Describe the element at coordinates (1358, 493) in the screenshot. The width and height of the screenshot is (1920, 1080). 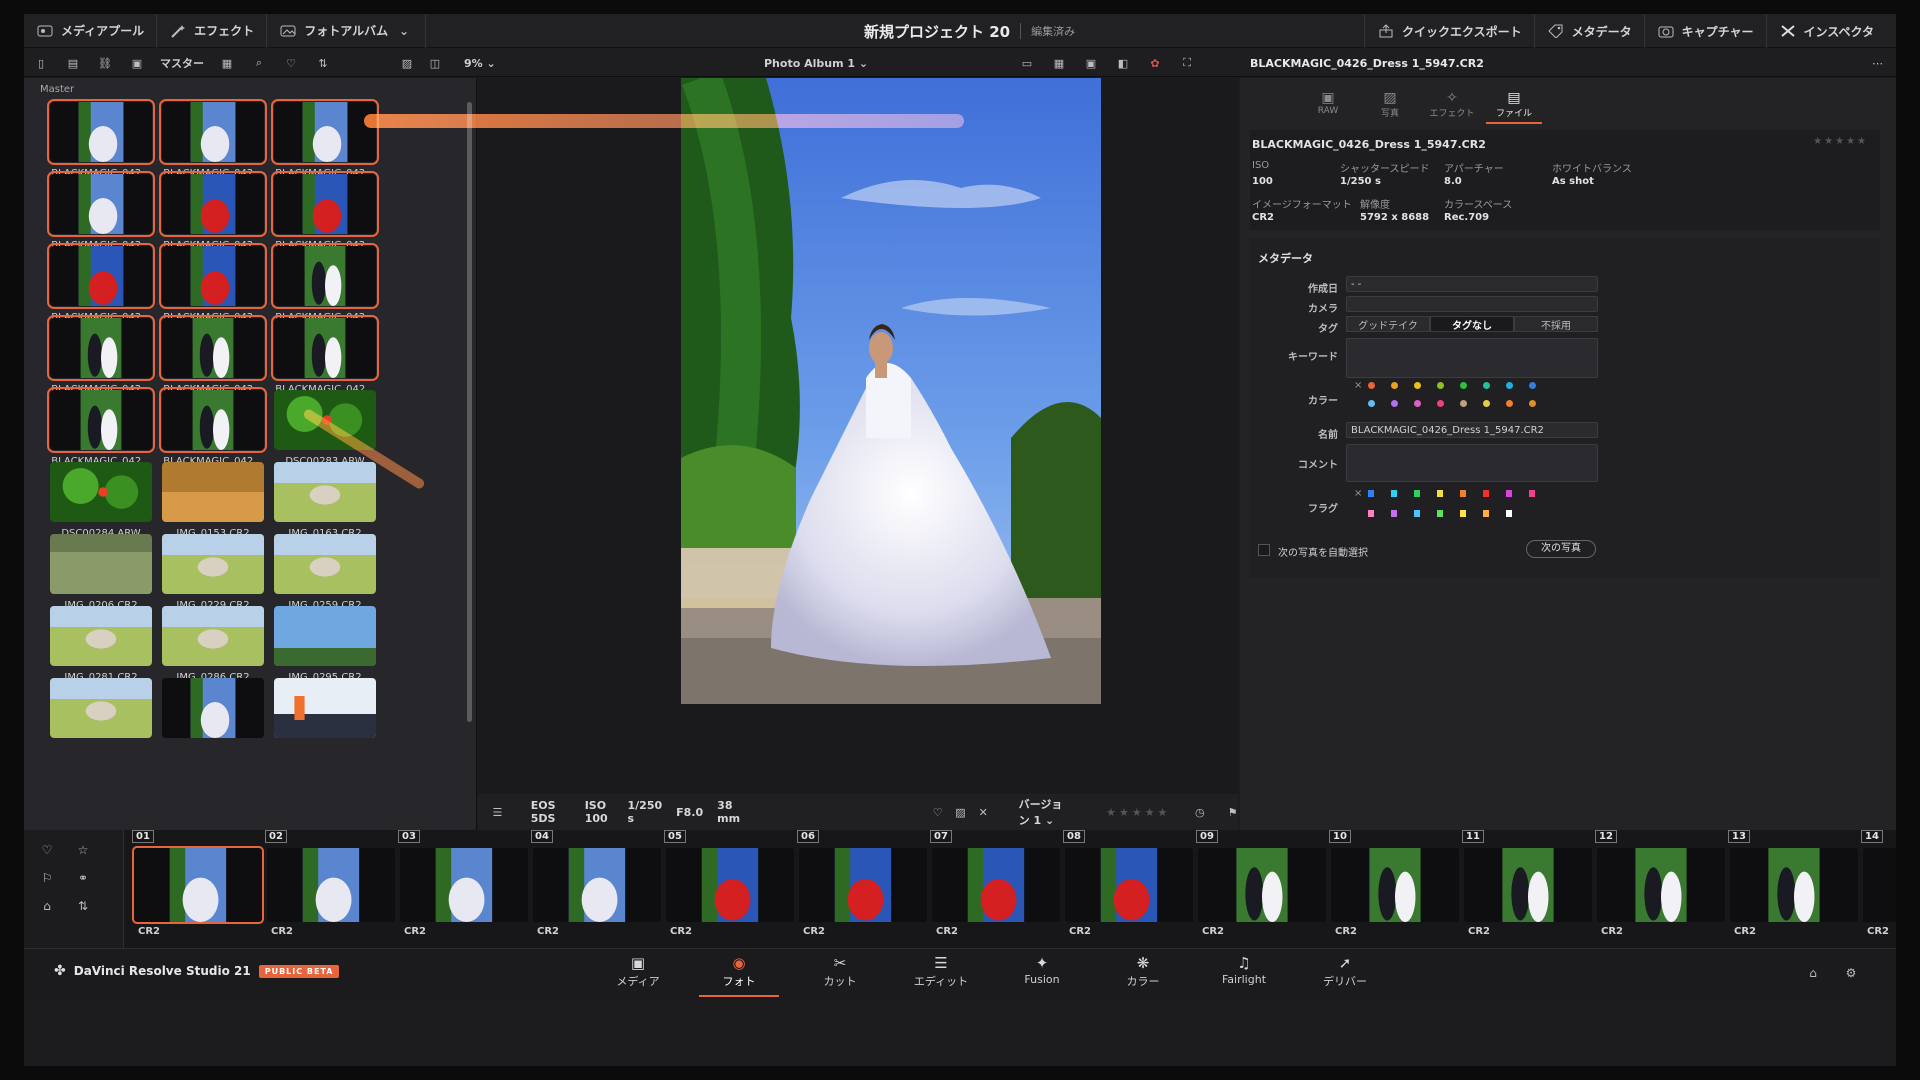
I see `clear-flag-icon: ×` at that location.